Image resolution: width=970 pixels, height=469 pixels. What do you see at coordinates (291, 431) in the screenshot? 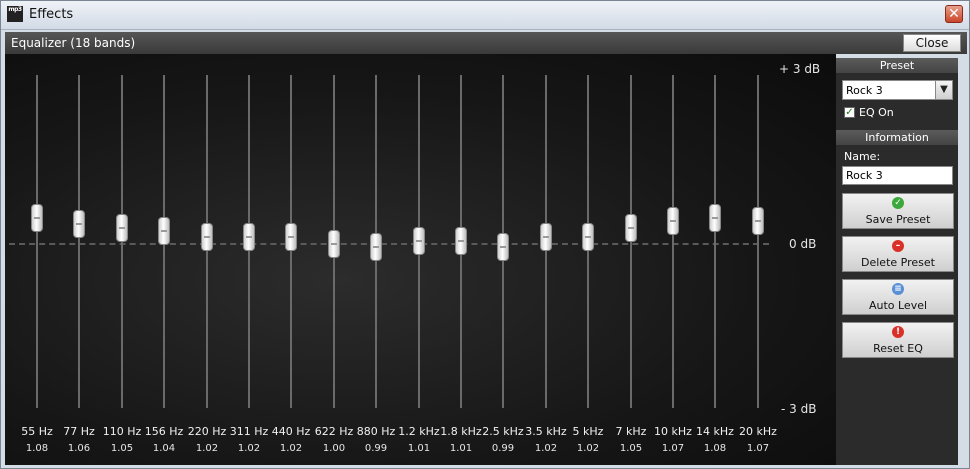
I see `band-frequency-label: 440 Hz` at bounding box center [291, 431].